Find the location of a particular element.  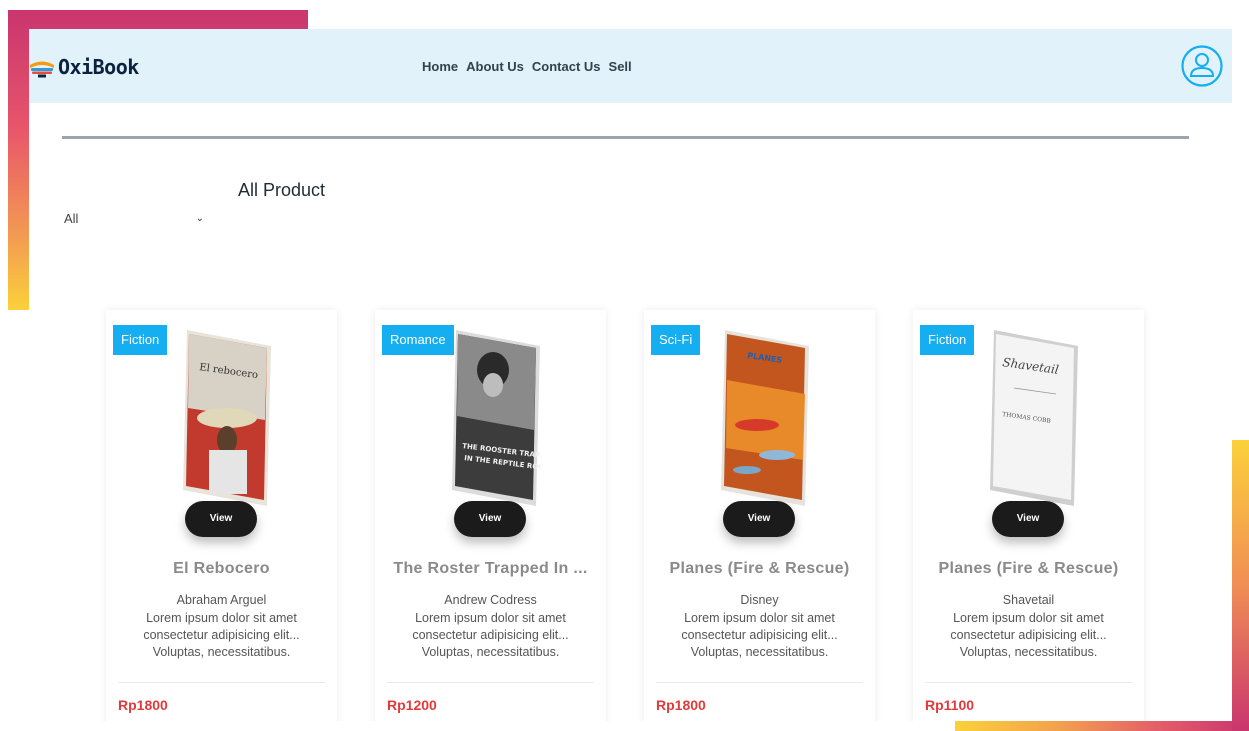

category-badge: Sci-Fi is located at coordinates (676, 340).